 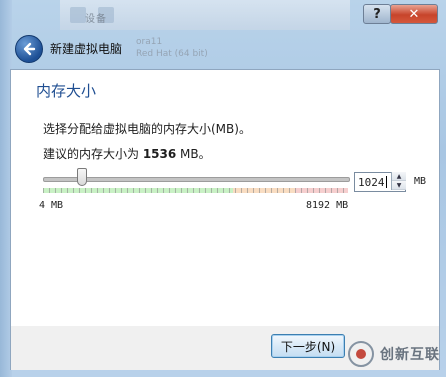 What do you see at coordinates (86, 49) in the screenshot?
I see `wizard-title: 新建虚拟电脑` at bounding box center [86, 49].